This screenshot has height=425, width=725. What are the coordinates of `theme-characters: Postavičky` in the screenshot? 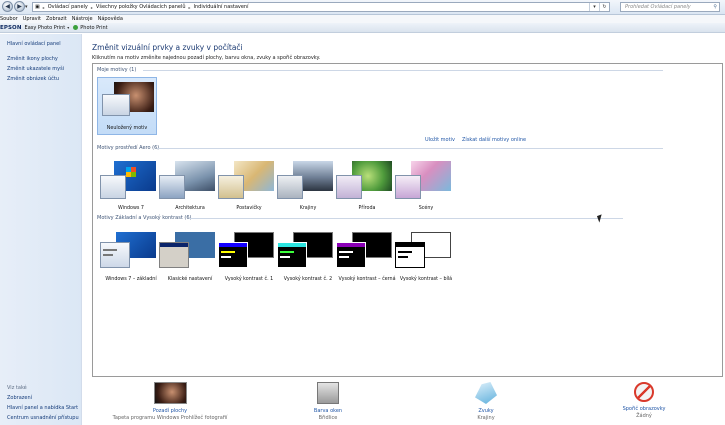 It's located at (249, 185).